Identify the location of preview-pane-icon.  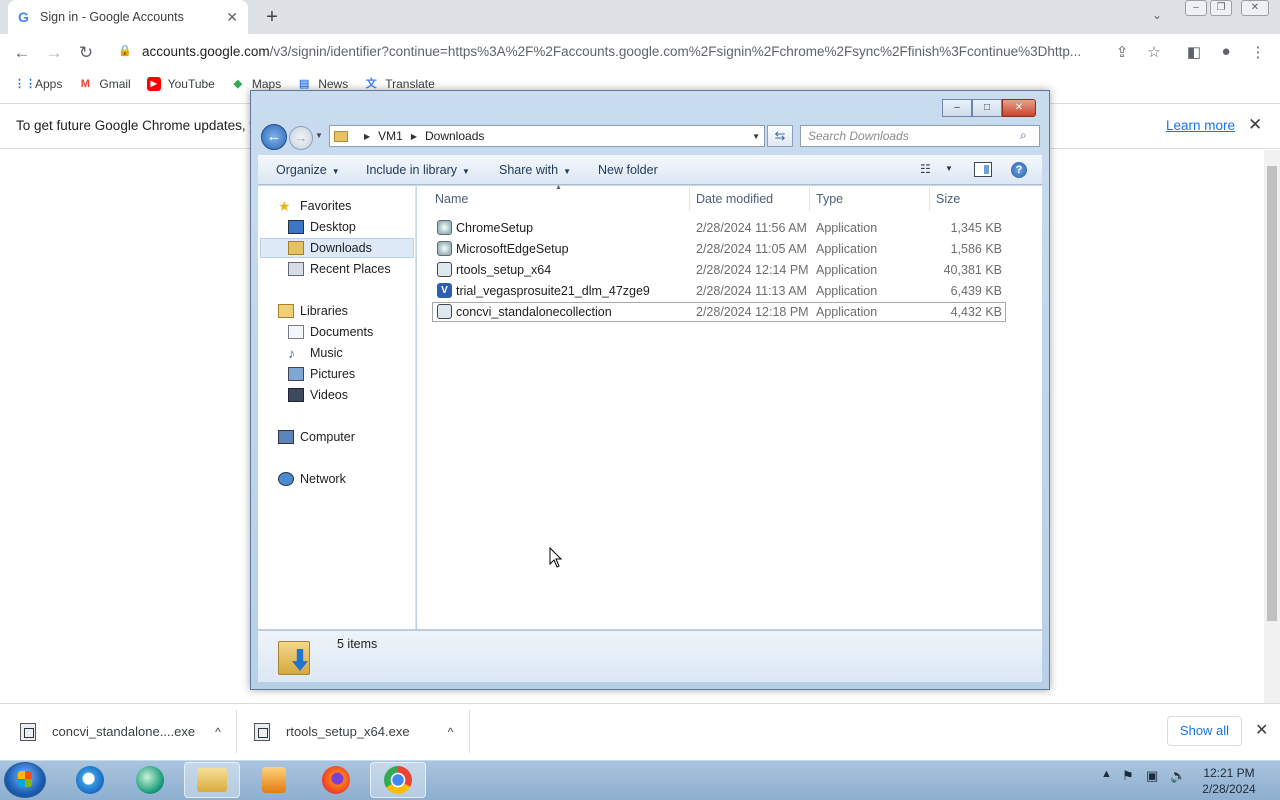
(983, 169).